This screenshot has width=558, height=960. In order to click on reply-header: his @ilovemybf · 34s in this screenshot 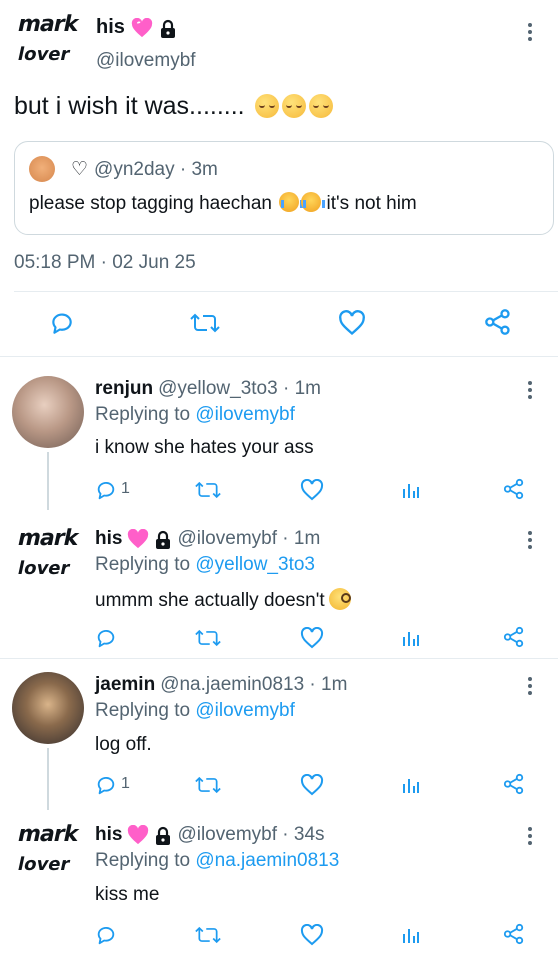, I will do `click(210, 835)`.